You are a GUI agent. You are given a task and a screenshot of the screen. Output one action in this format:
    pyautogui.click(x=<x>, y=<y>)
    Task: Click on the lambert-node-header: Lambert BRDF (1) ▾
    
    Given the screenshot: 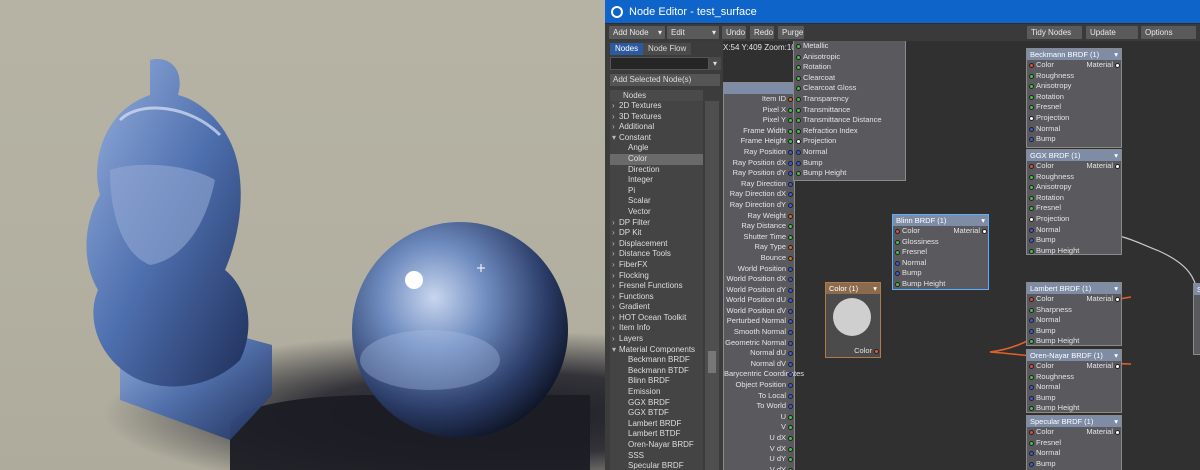 What is the action you would take?
    pyautogui.click(x=1074, y=288)
    